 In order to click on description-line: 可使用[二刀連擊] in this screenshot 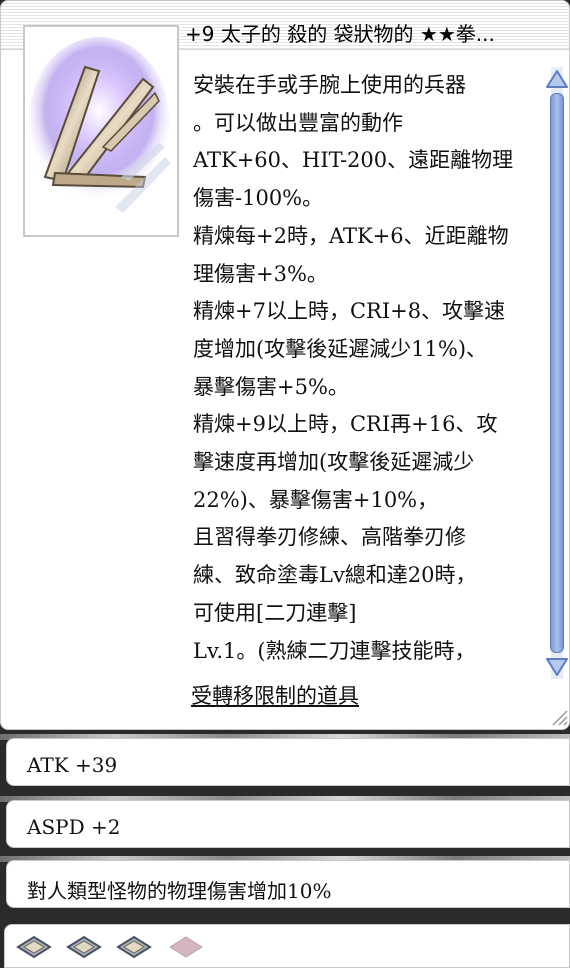, I will do `click(275, 612)`.